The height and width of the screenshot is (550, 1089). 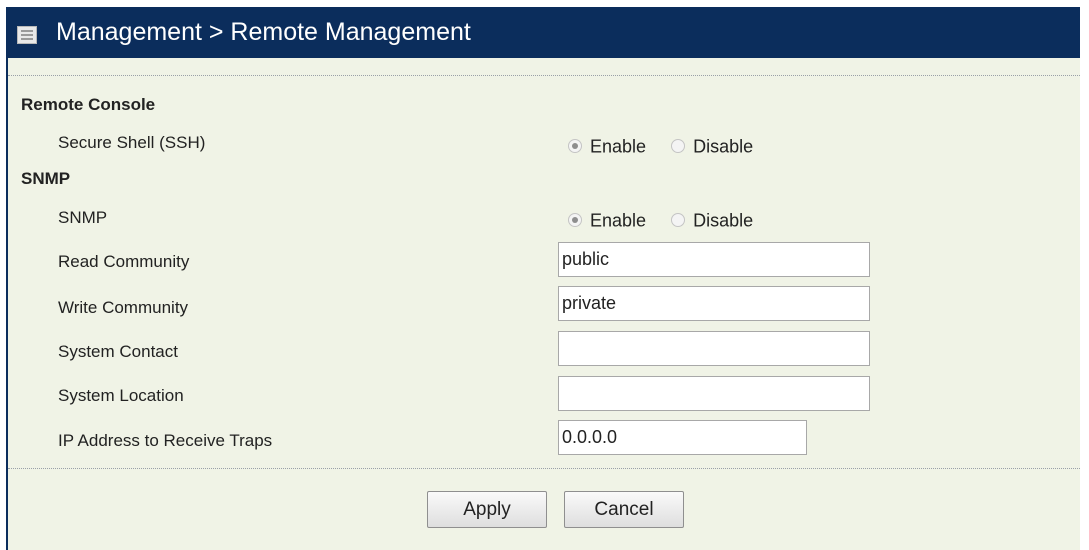 I want to click on system-contact-input, so click(x=714, y=348).